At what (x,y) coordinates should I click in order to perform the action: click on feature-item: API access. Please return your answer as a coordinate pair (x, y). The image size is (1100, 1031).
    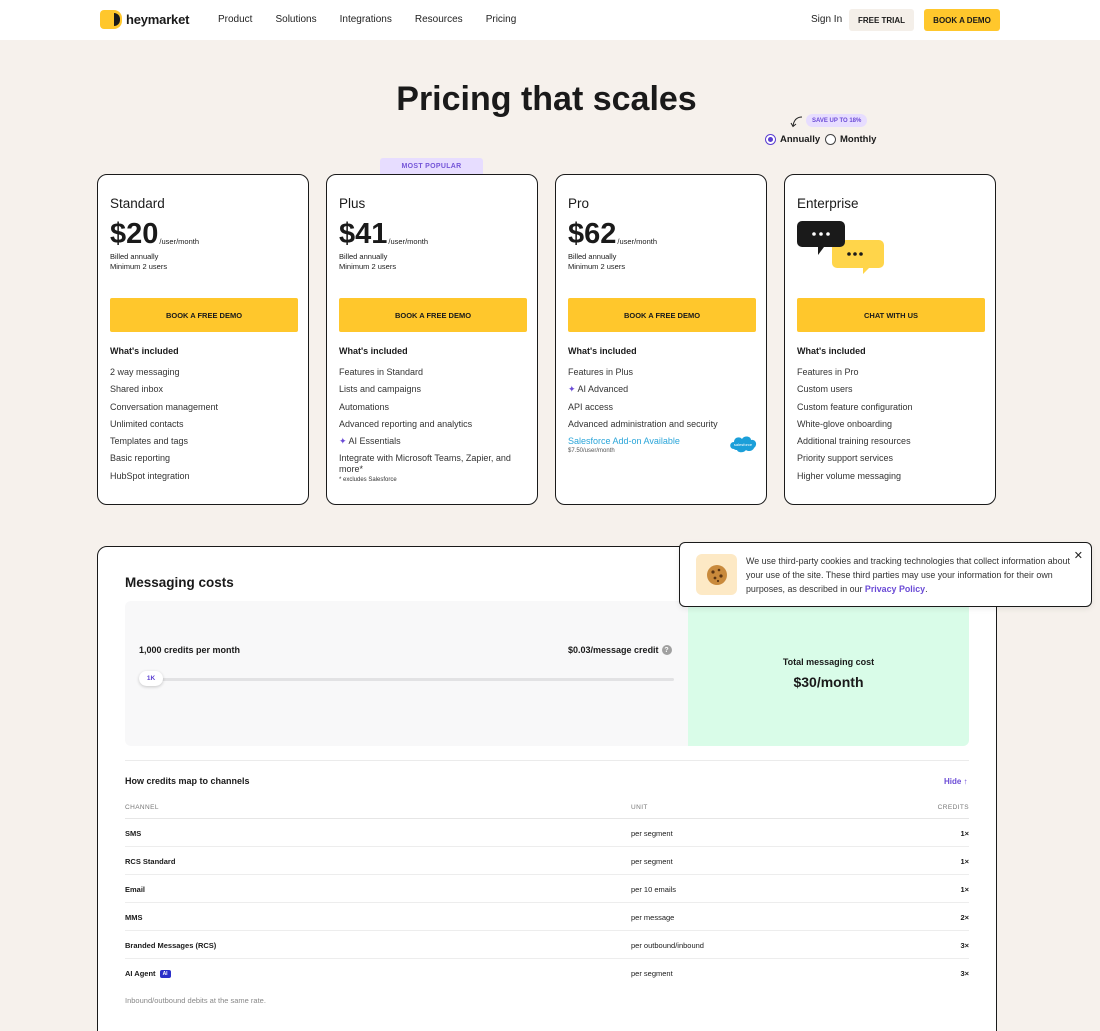
    Looking at the image, I should click on (591, 406).